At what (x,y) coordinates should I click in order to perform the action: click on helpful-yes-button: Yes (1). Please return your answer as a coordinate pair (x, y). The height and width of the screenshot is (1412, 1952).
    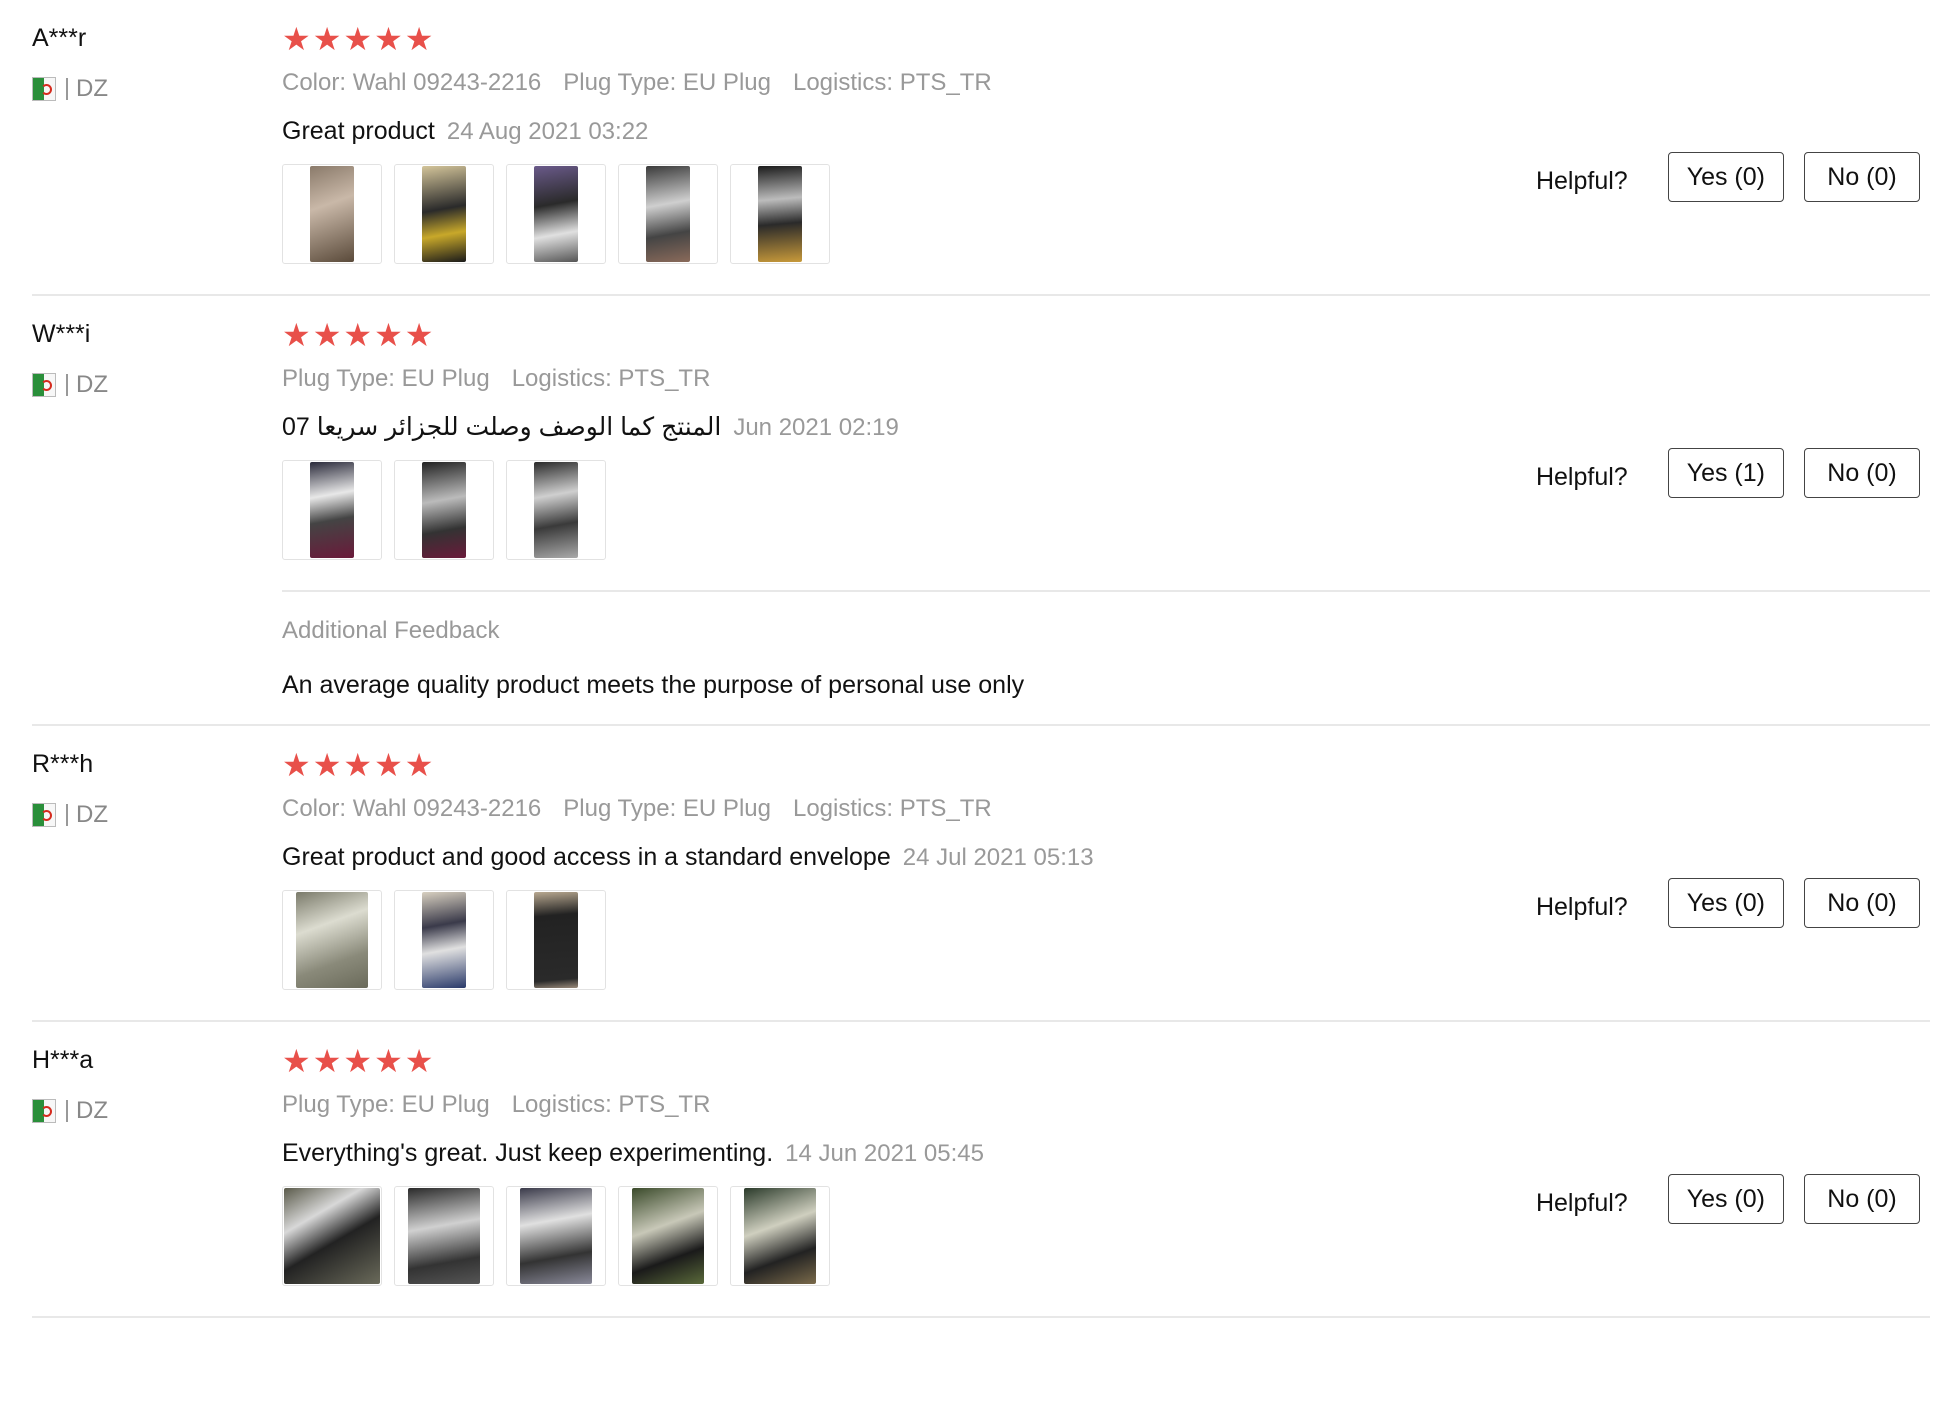
    Looking at the image, I should click on (1725, 473).